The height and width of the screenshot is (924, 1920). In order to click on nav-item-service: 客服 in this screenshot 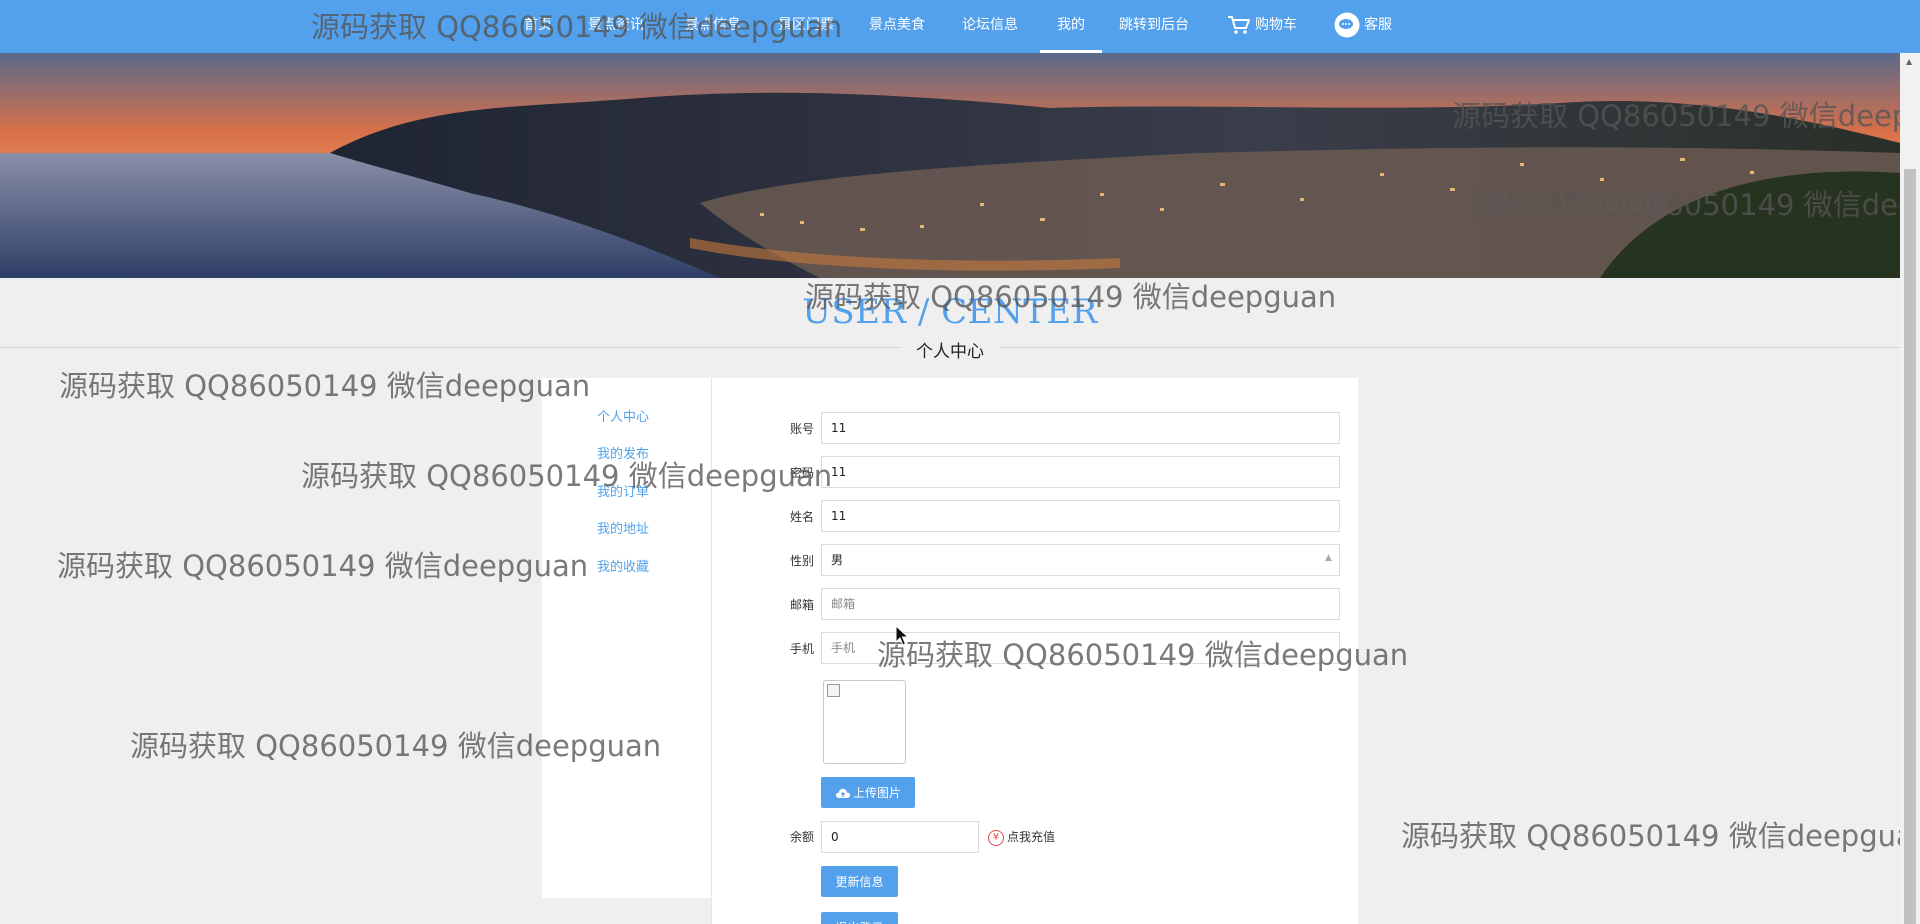, I will do `click(1363, 26)`.